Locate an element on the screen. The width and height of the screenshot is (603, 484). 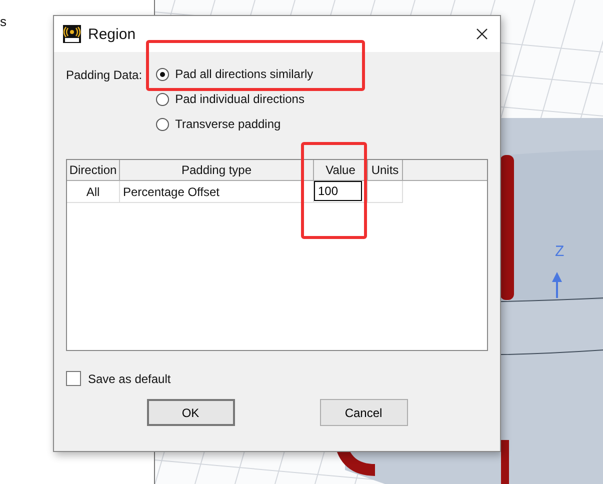
column-header: Units is located at coordinates (385, 170).